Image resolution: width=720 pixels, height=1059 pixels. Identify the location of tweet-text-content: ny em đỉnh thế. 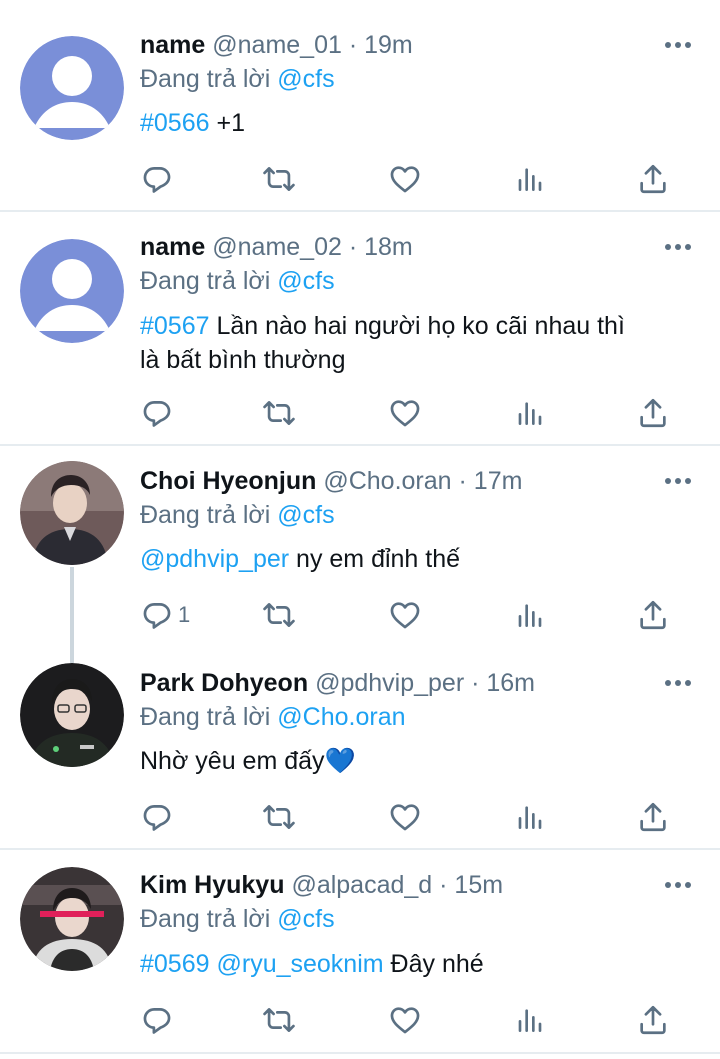
(375, 559).